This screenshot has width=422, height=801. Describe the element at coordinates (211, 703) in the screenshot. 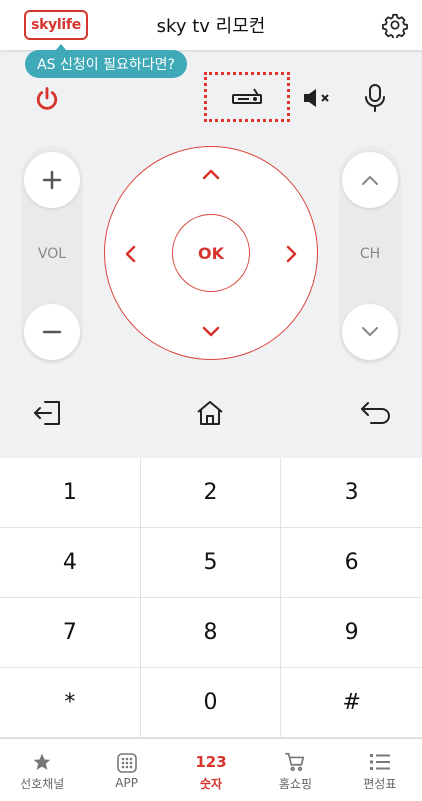

I see `key-0: 0` at that location.